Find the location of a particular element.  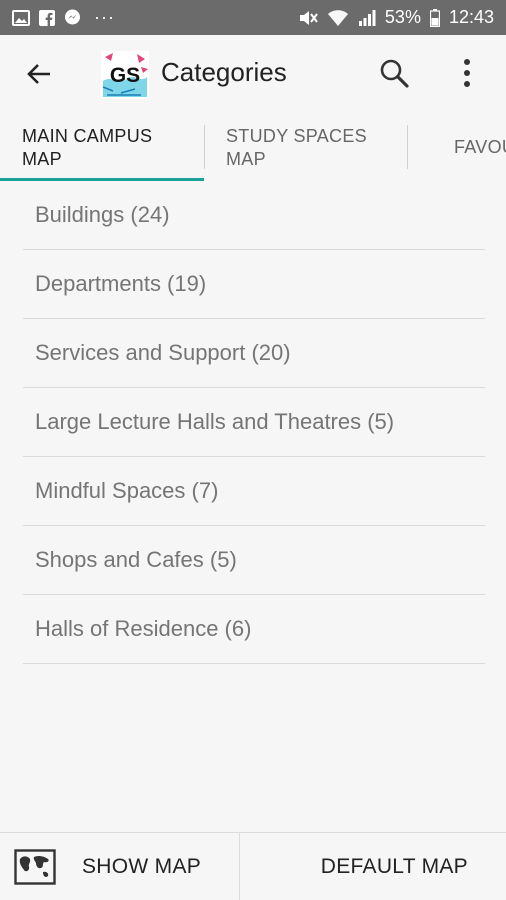

status-bar-left: ··· is located at coordinates (63, 17).